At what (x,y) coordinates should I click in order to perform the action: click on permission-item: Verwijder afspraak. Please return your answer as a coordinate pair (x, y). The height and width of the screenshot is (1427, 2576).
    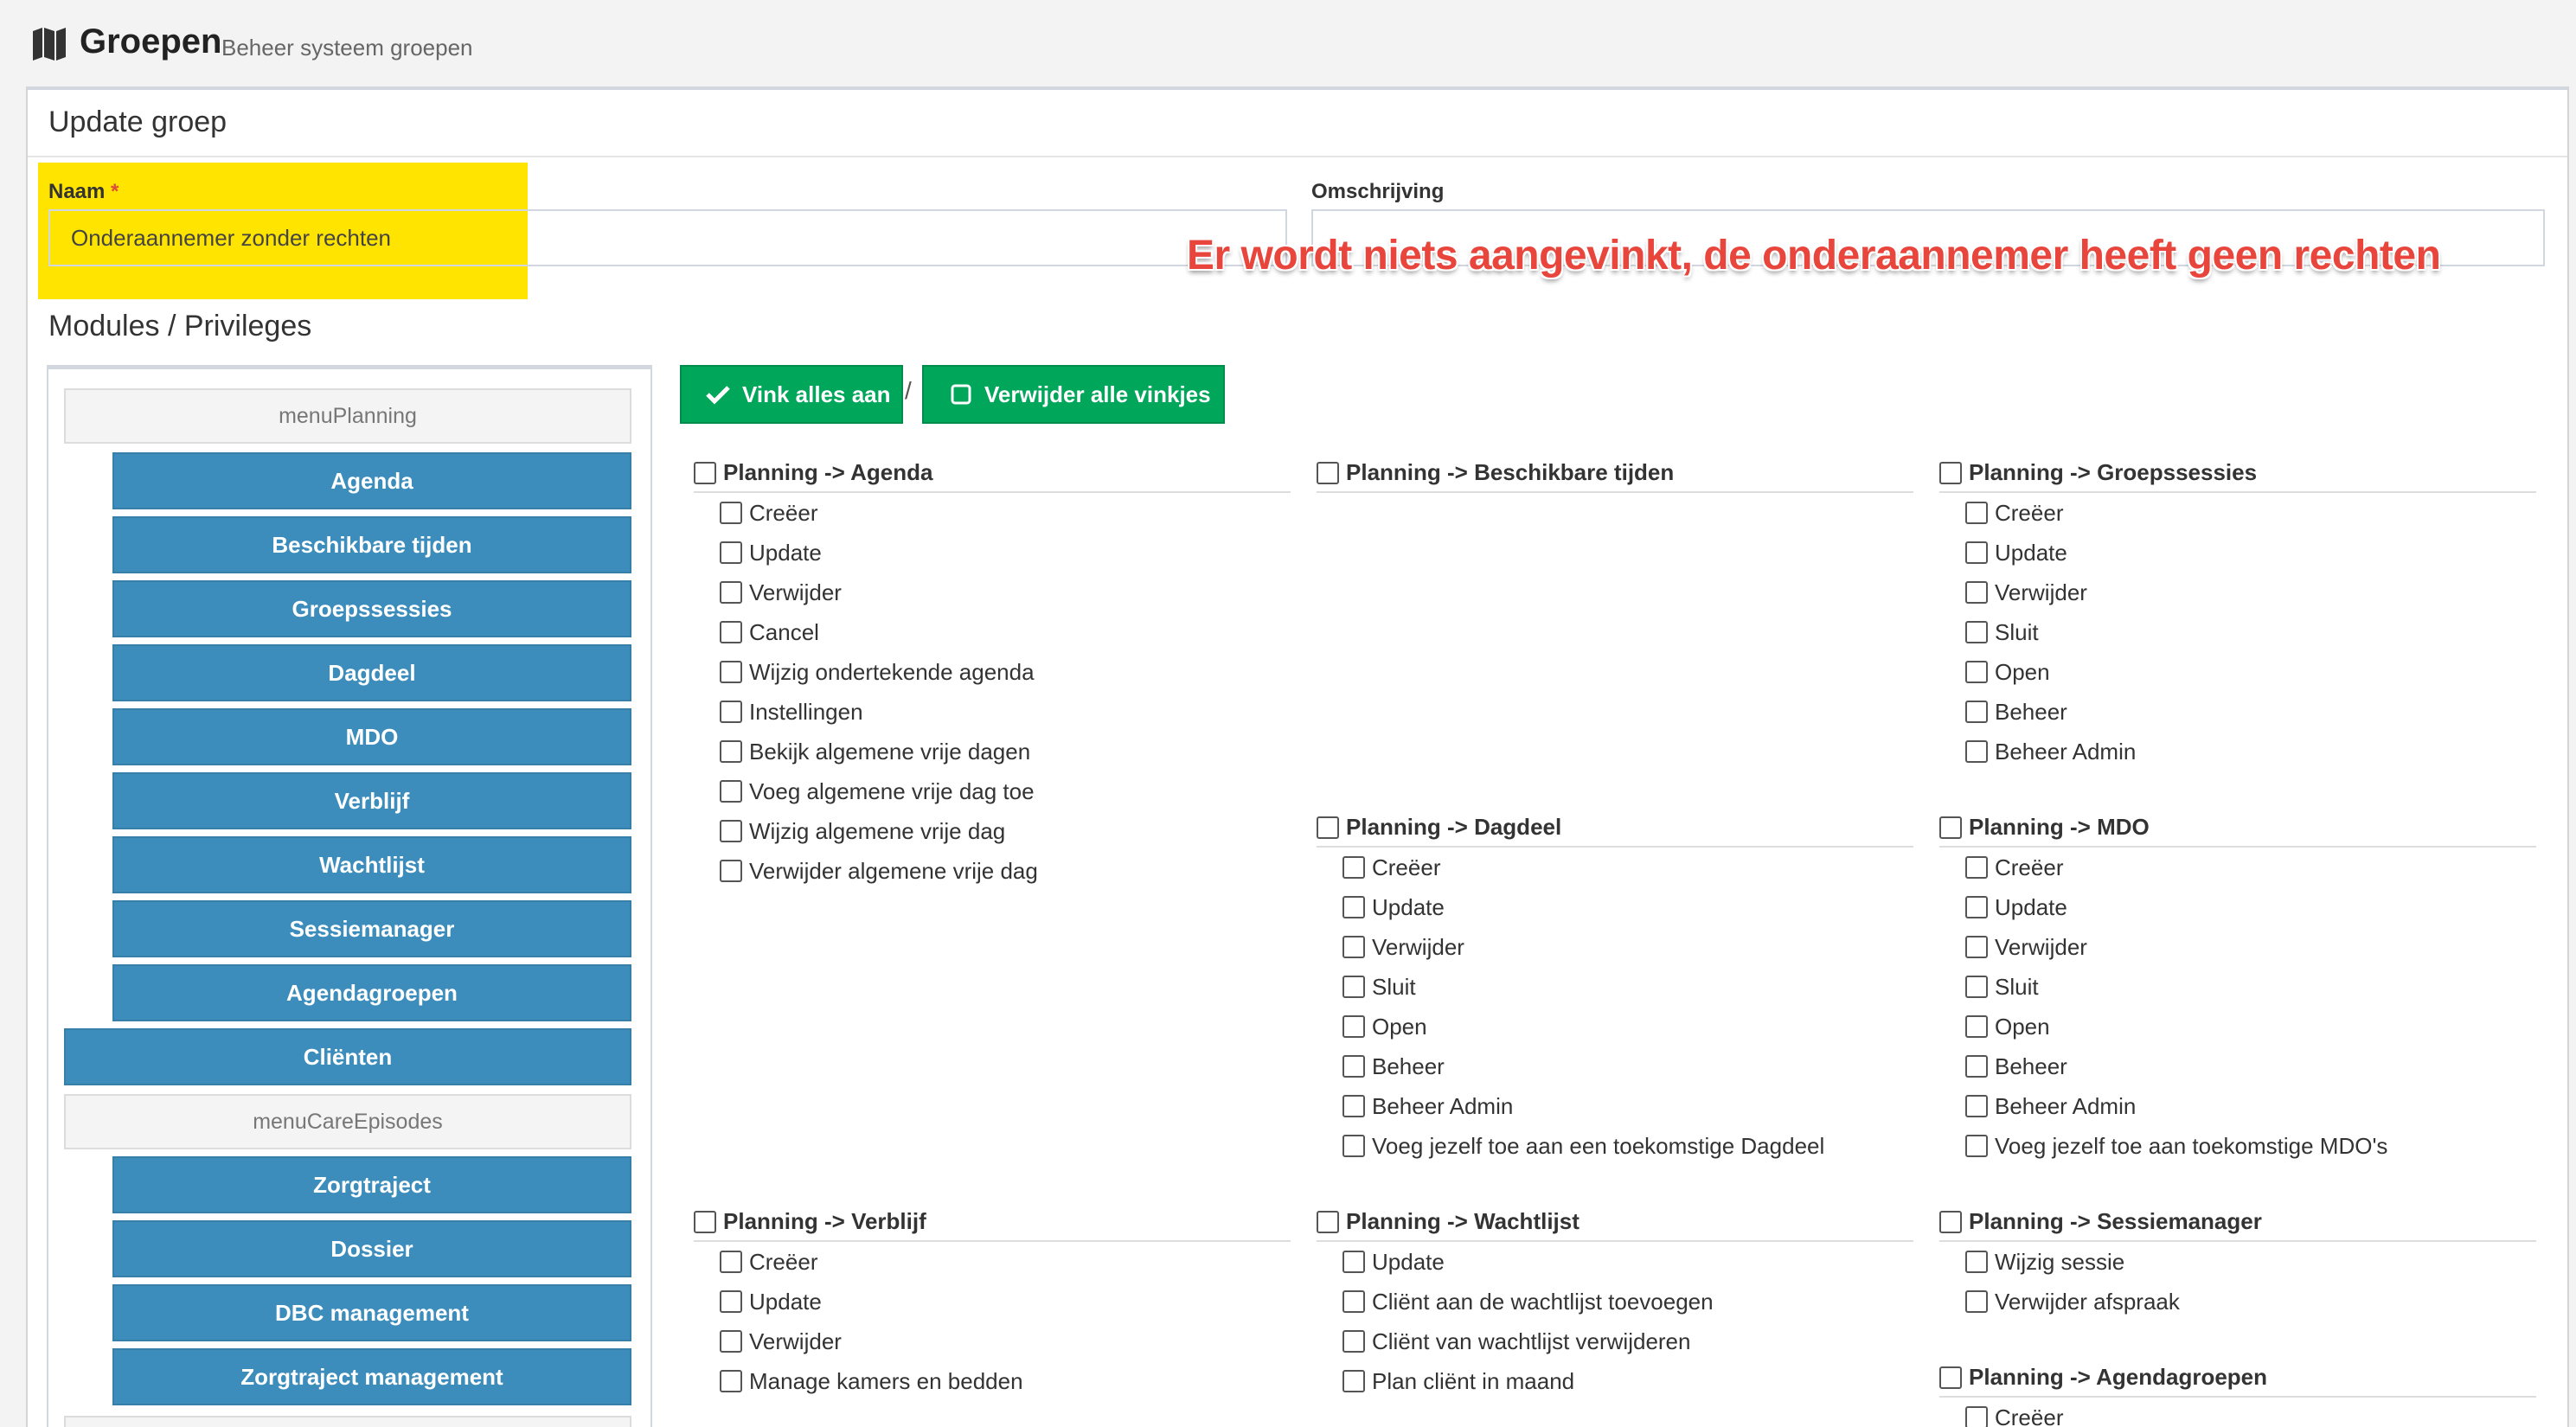
    Looking at the image, I should click on (2237, 1301).